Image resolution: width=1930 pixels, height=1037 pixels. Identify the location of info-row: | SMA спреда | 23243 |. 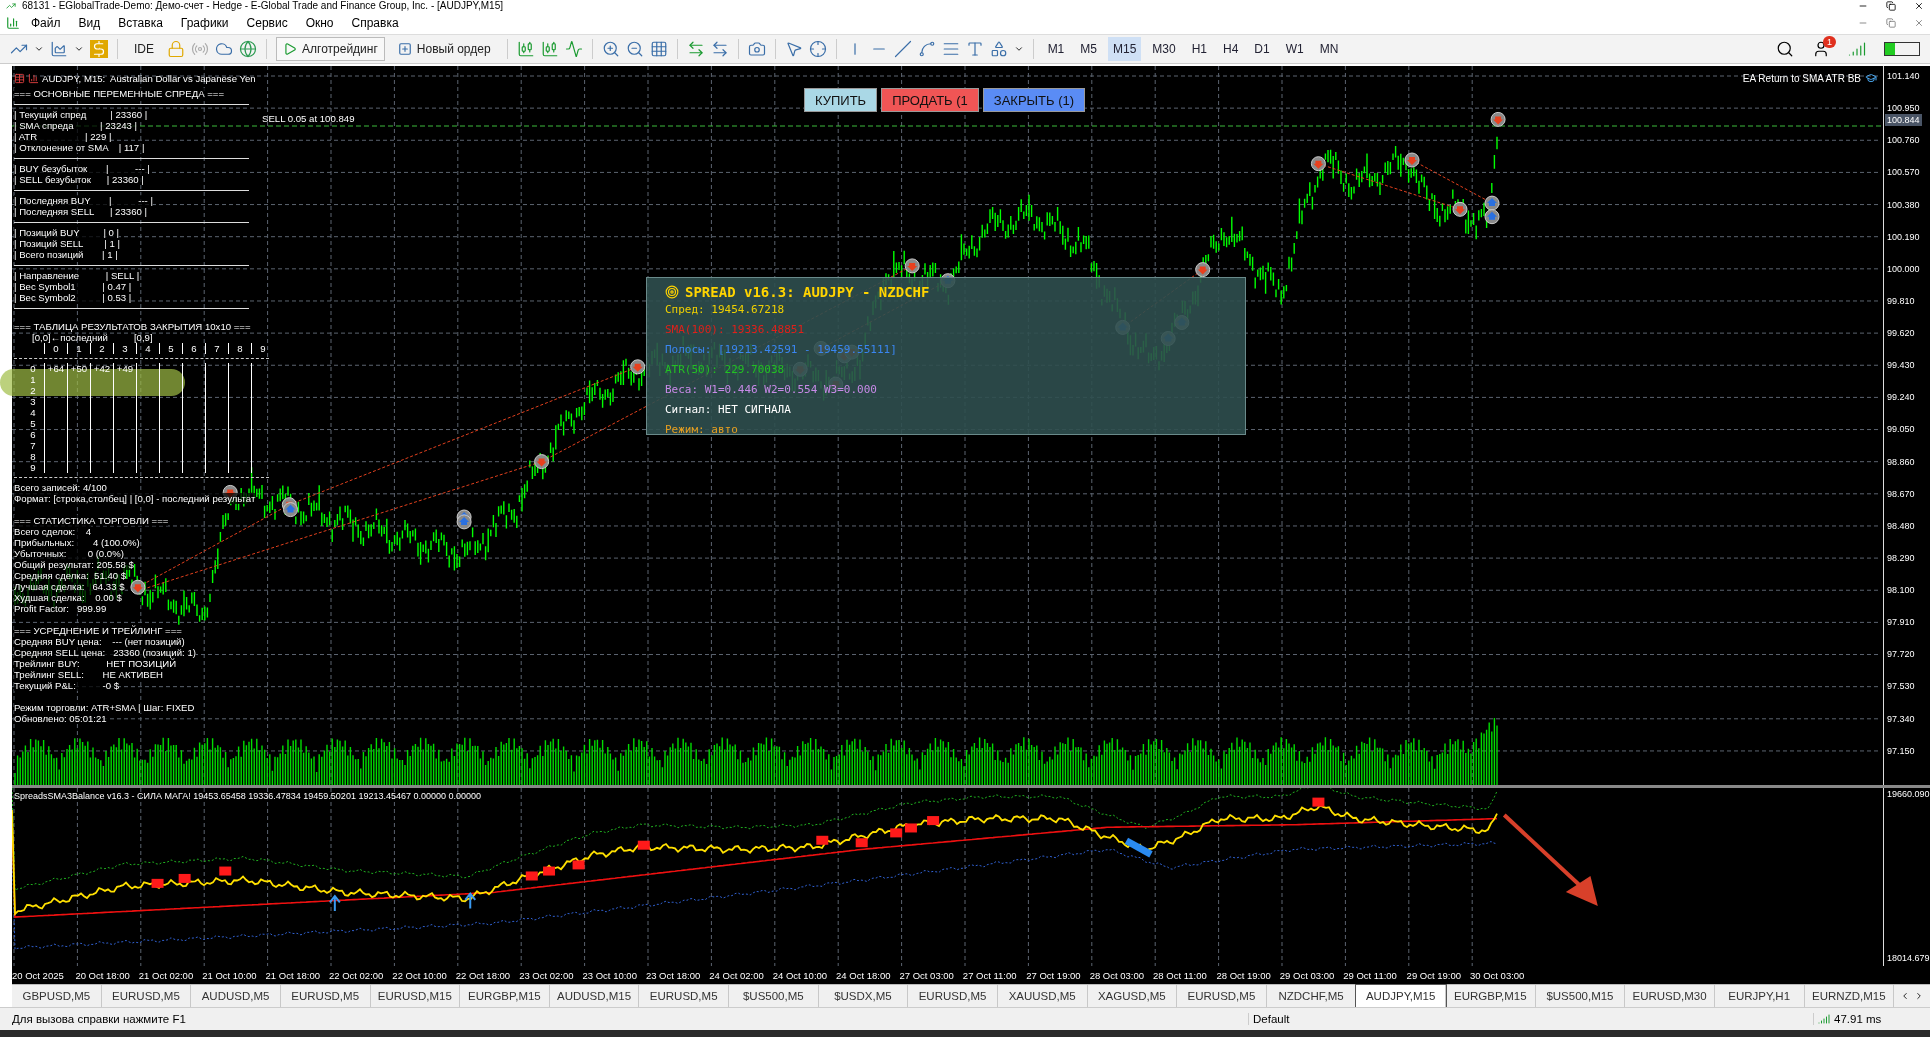
(76, 125).